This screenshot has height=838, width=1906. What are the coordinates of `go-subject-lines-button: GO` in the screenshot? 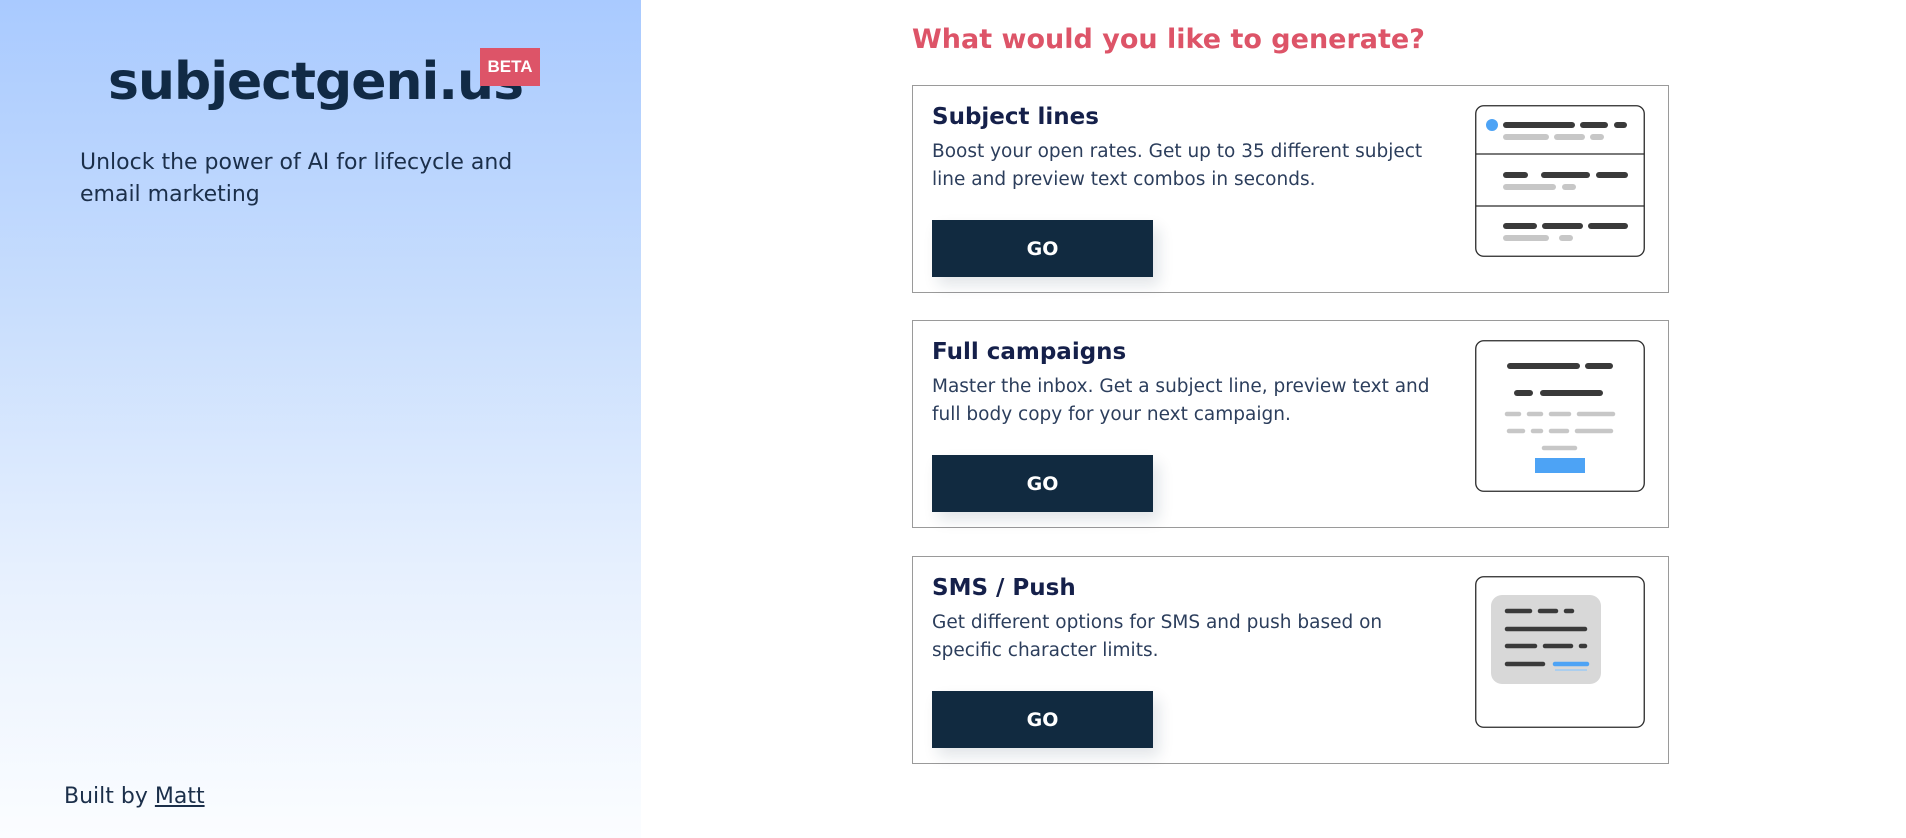 It's located at (1042, 248).